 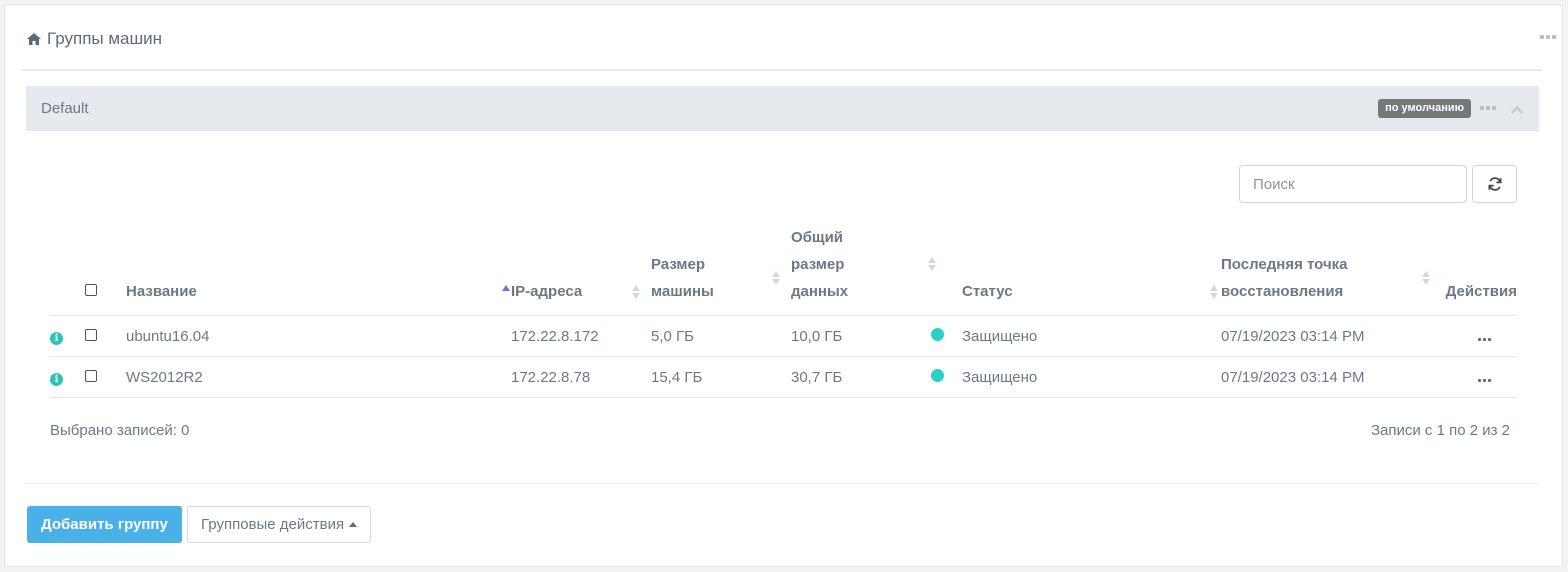 What do you see at coordinates (120, 430) in the screenshot?
I see `selected-count: Выбрано записей: 0` at bounding box center [120, 430].